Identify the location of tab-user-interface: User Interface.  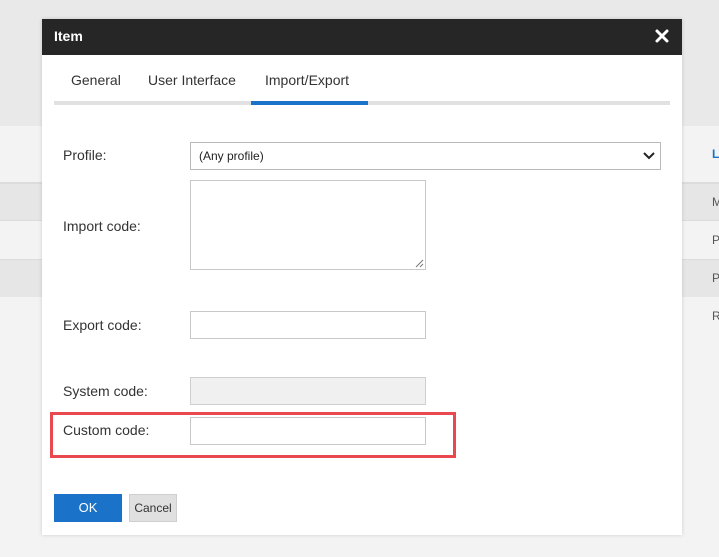
(192, 80).